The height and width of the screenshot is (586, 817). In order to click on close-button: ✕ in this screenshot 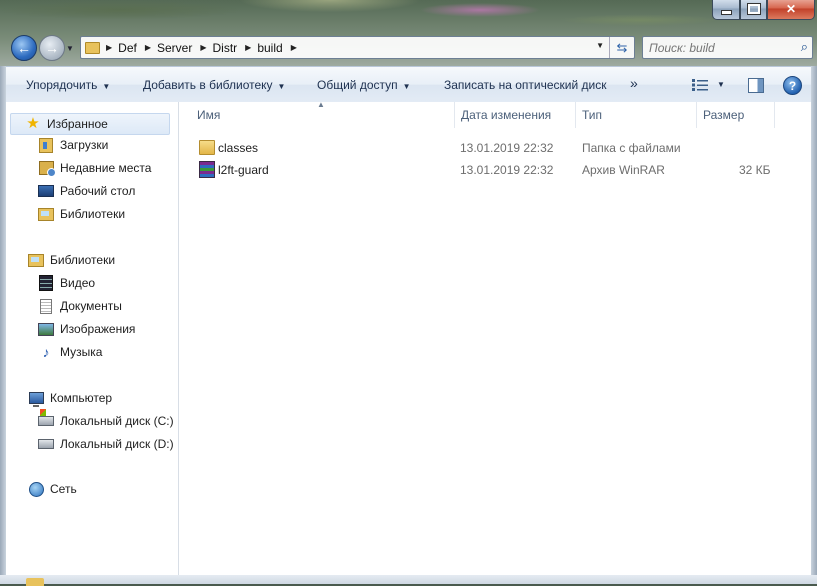, I will do `click(791, 10)`.